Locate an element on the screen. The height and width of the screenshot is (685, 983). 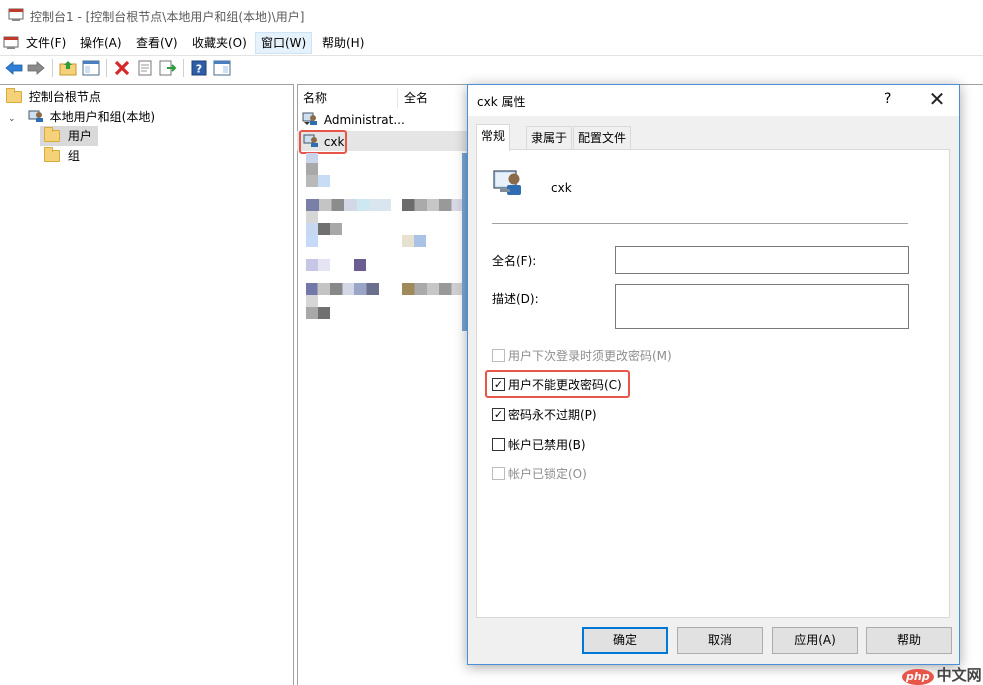
delete-icon is located at coordinates (122, 68).